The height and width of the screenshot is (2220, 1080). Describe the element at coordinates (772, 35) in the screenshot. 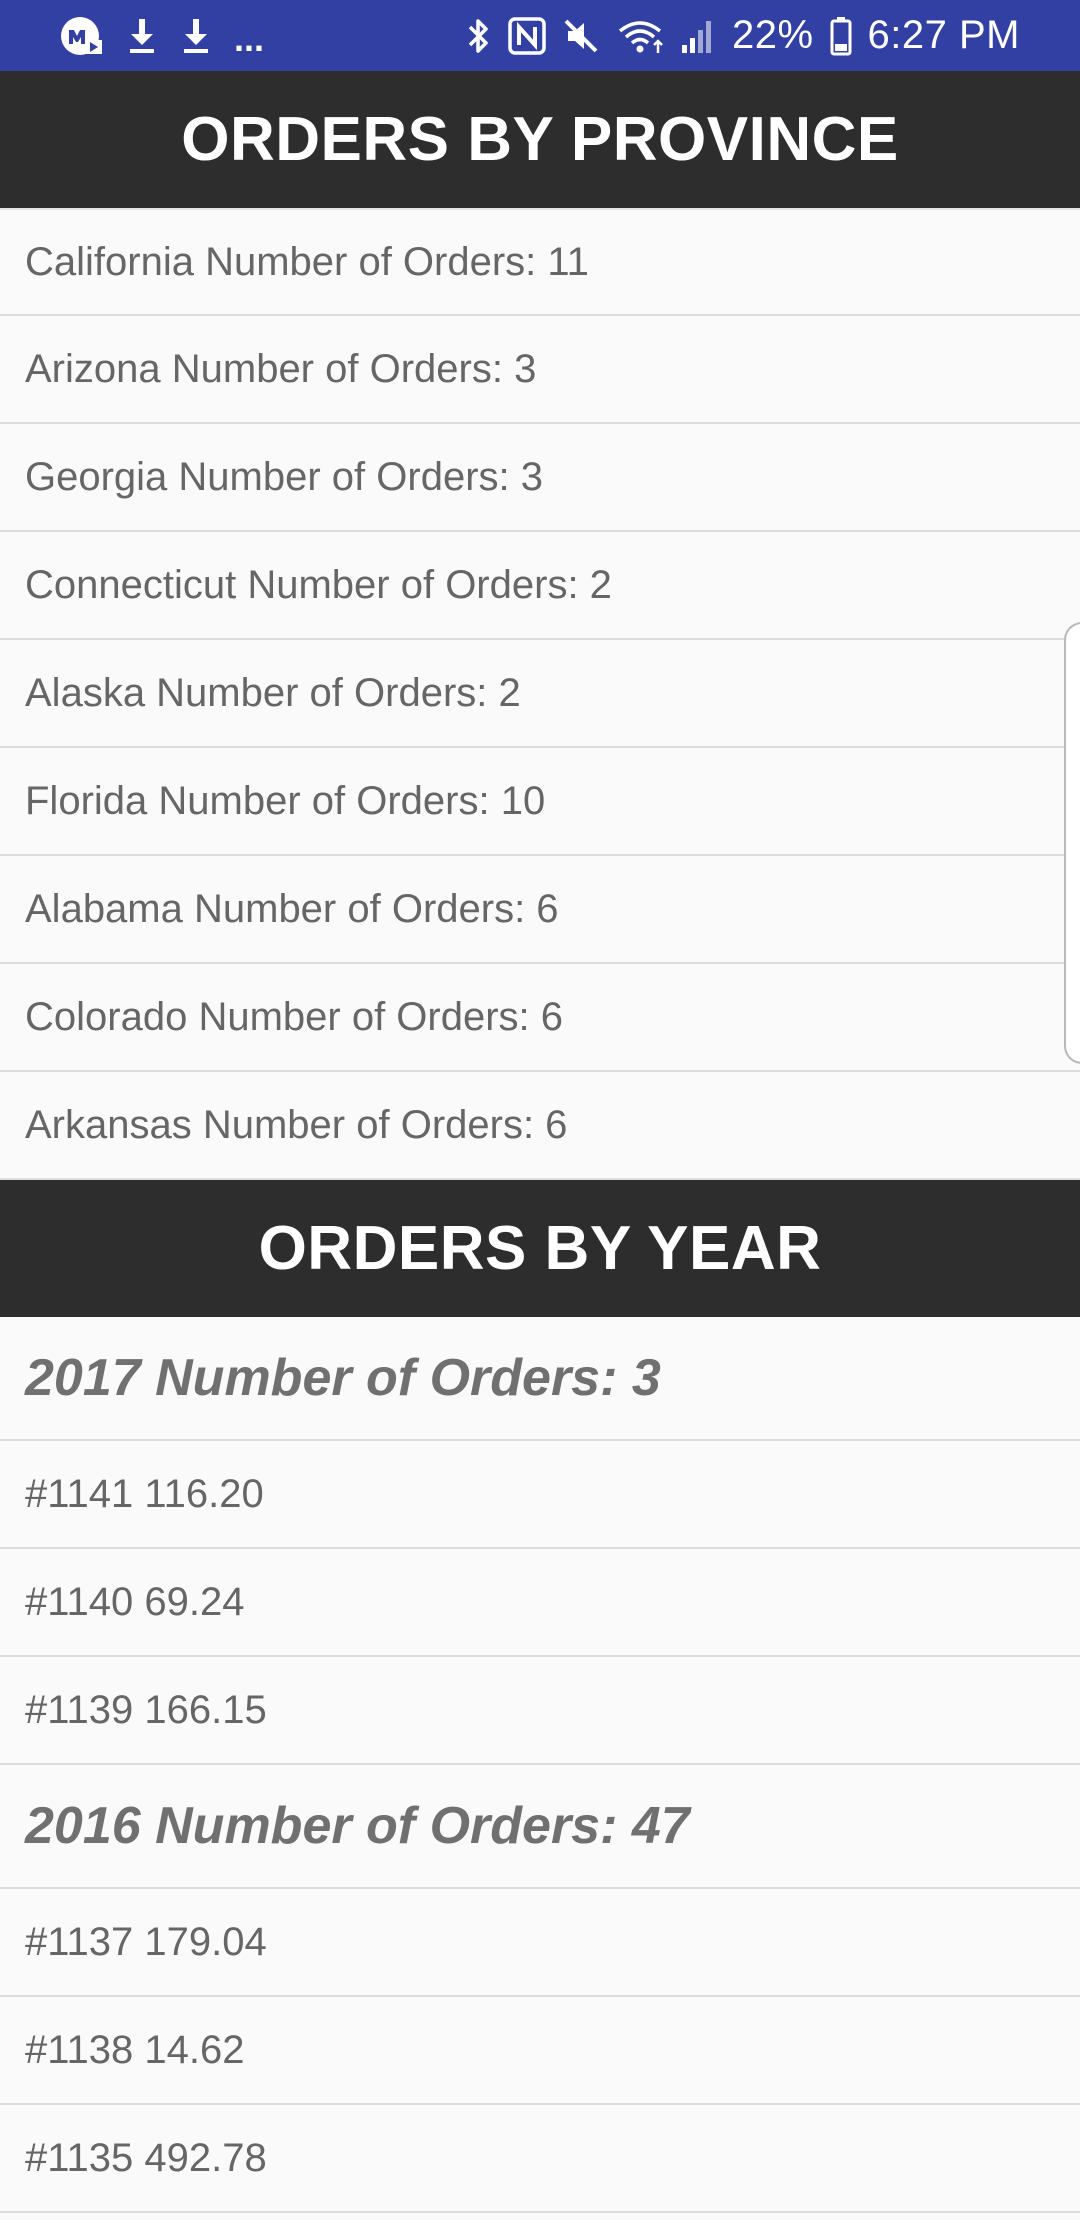

I see `battery-percentage: 22%` at that location.